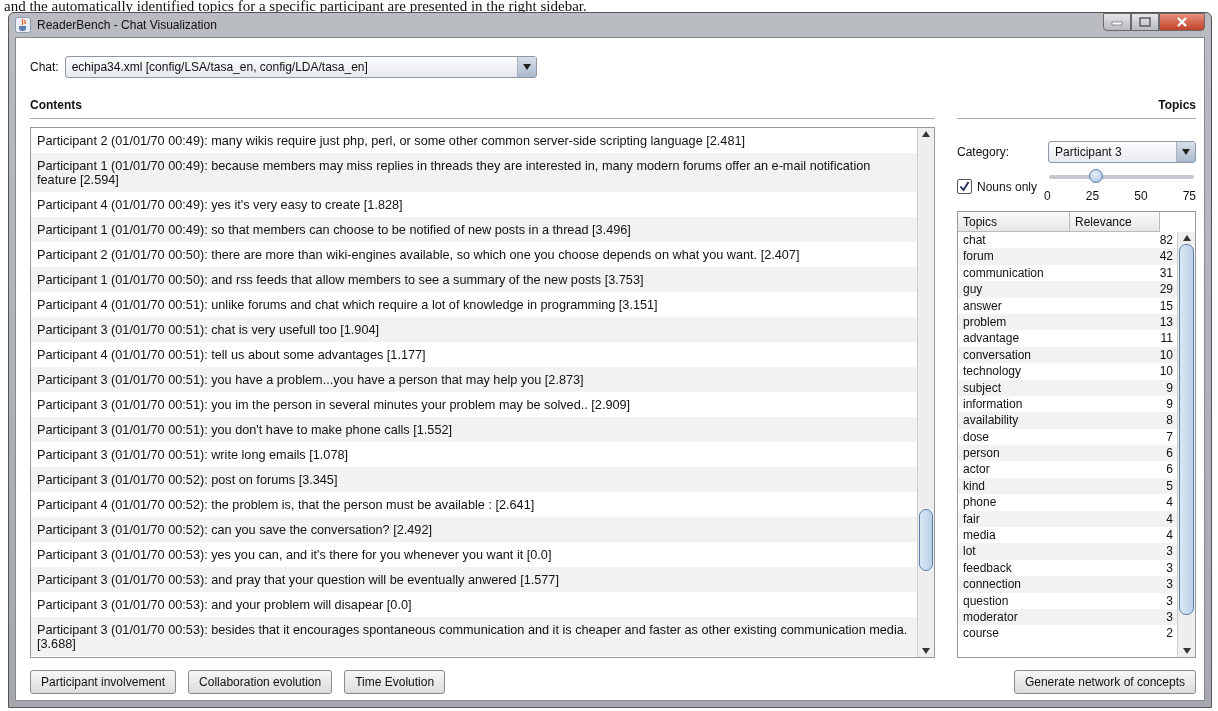 Image resolution: width=1218 pixels, height=711 pixels. Describe the element at coordinates (1166, 338) in the screenshot. I see `table-cell: 11` at that location.